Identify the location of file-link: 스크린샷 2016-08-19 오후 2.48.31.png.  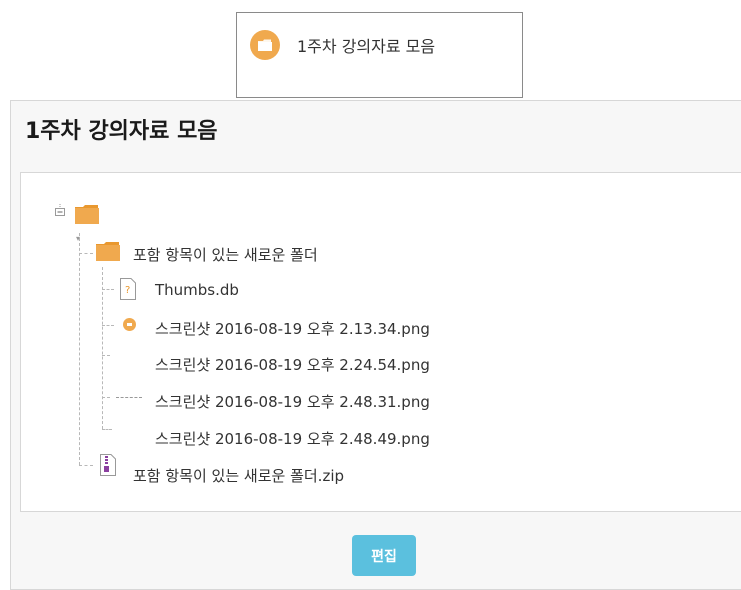
(292, 401).